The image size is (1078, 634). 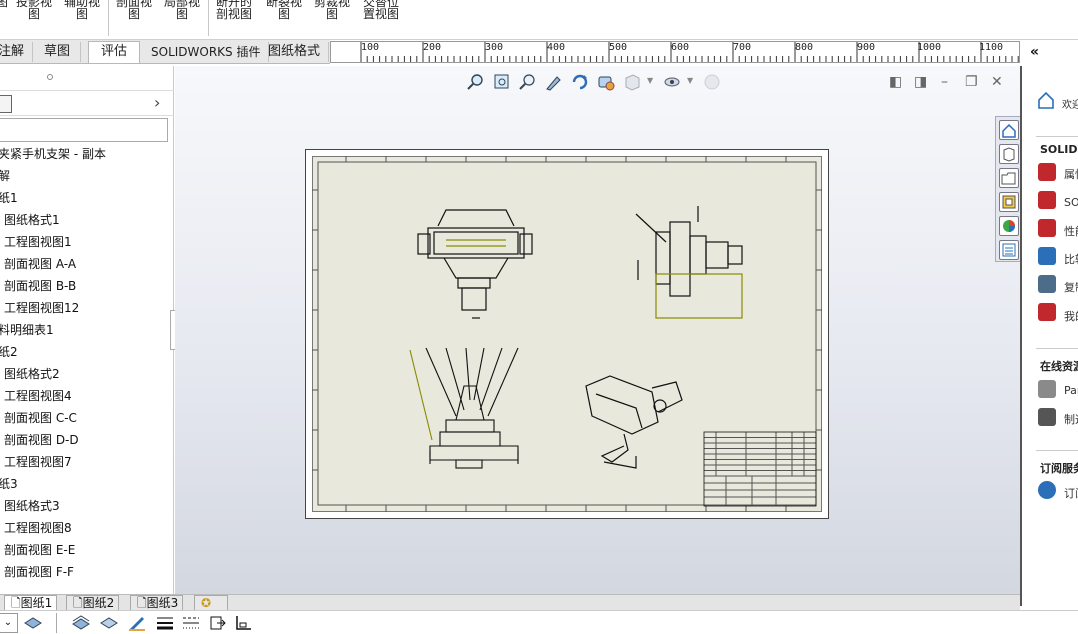 I want to click on feature-manager-tab-icon, so click(x=6, y=104).